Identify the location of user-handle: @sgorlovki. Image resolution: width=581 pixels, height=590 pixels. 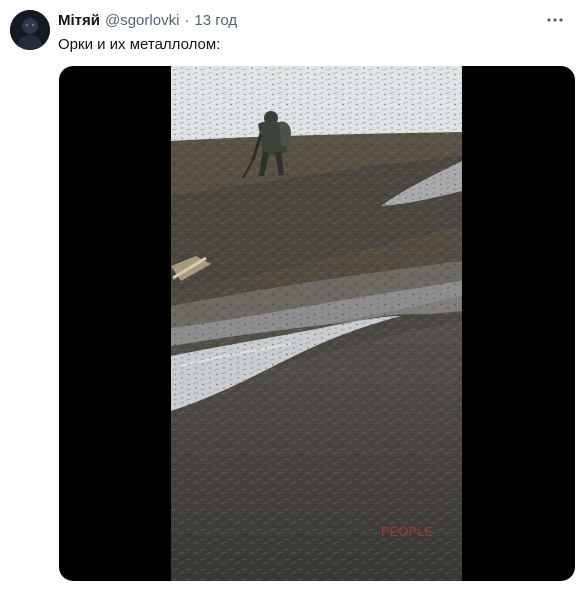
(142, 20).